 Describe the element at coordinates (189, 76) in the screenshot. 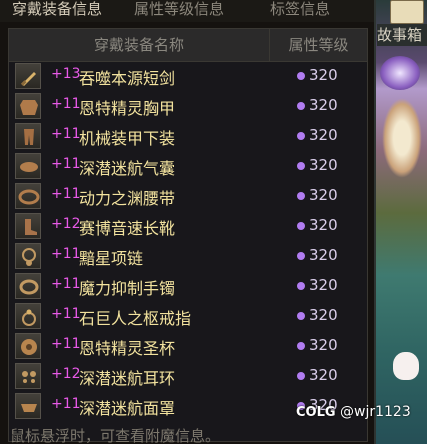

I see `equipment-row: +13 吞噬本源短剑 320` at that location.